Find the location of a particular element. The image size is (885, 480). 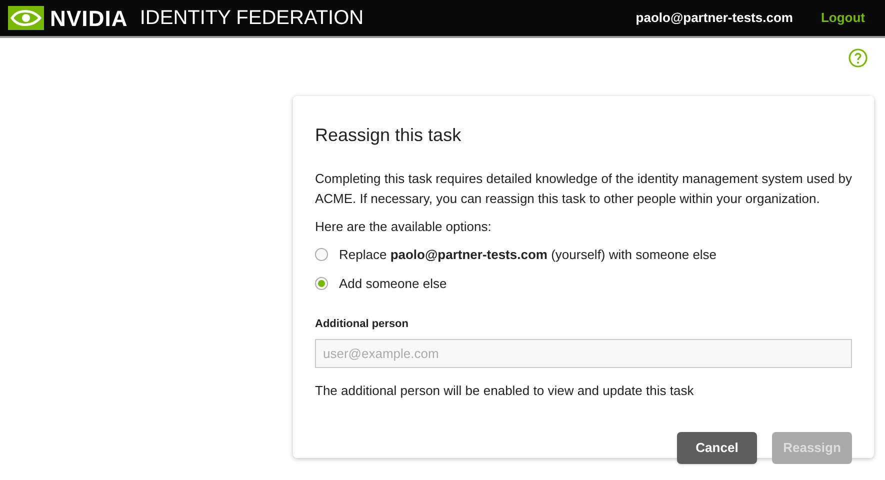

description-text: Completing this task requires detailed knowledge of the identity management system used by ACME. If necessary, you can reassign this task to other people within your organization. is located at coordinates (583, 189).